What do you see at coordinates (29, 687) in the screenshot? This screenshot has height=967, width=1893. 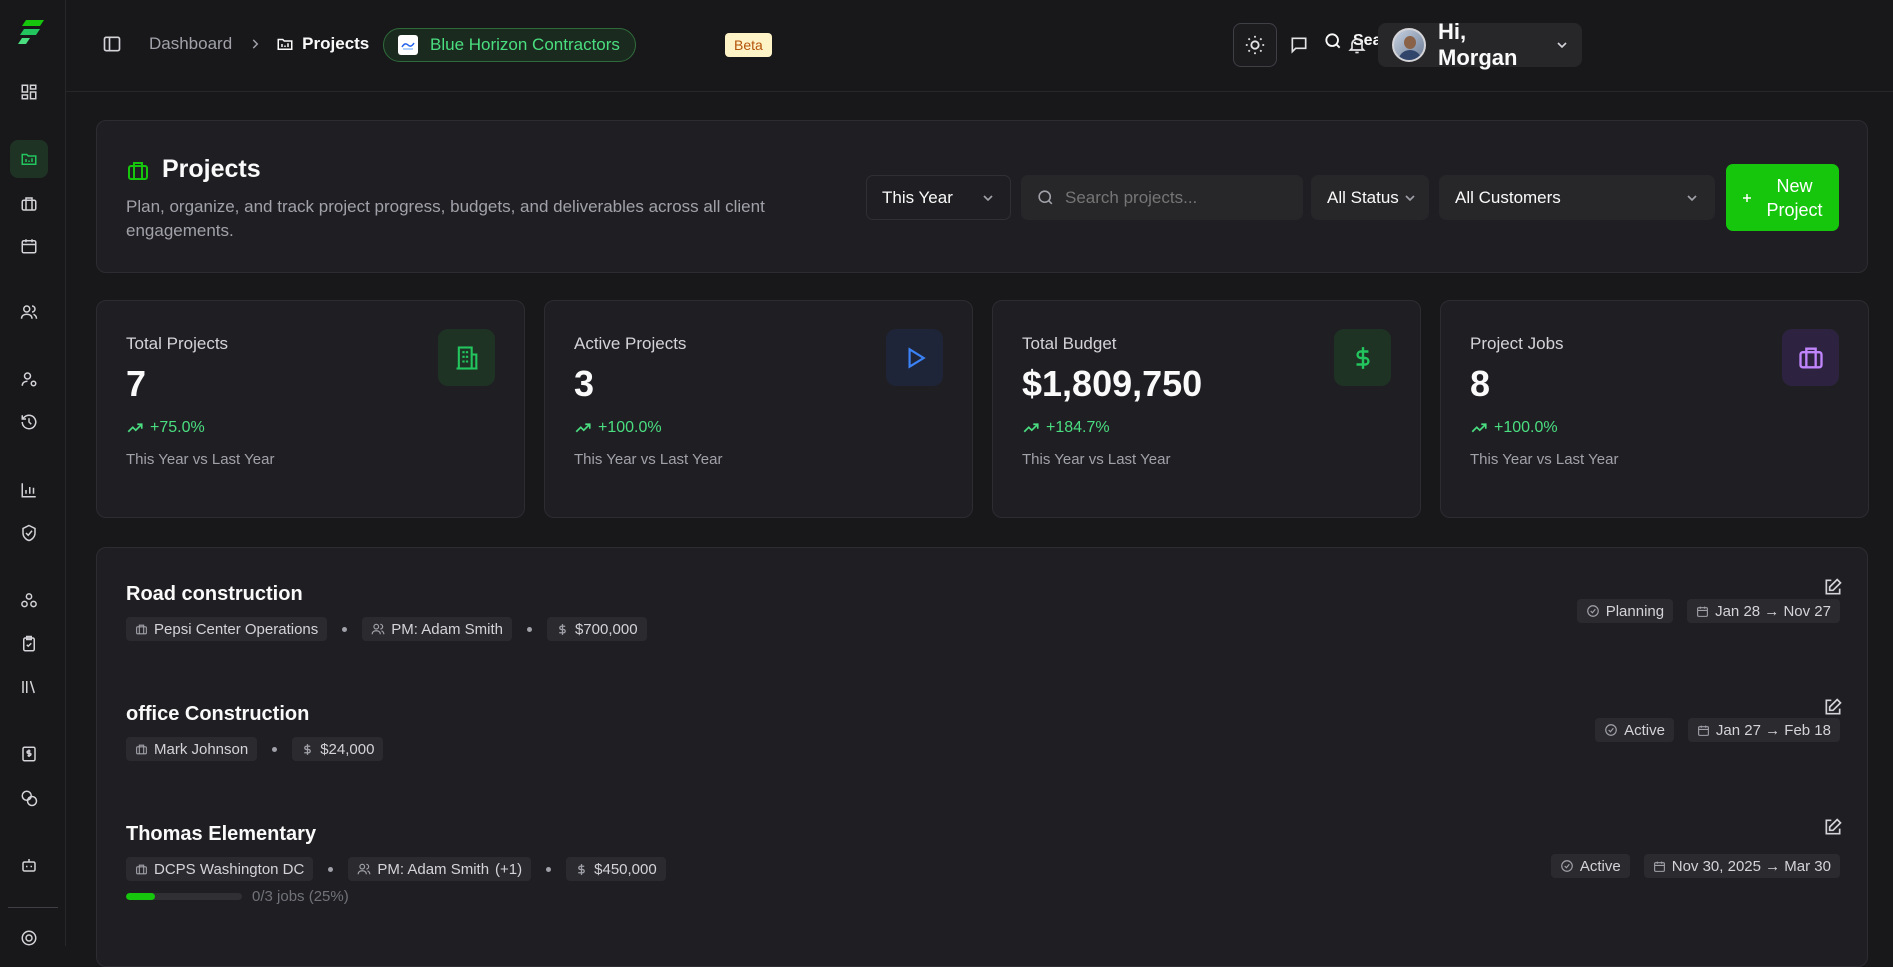 I see `library-icon` at bounding box center [29, 687].